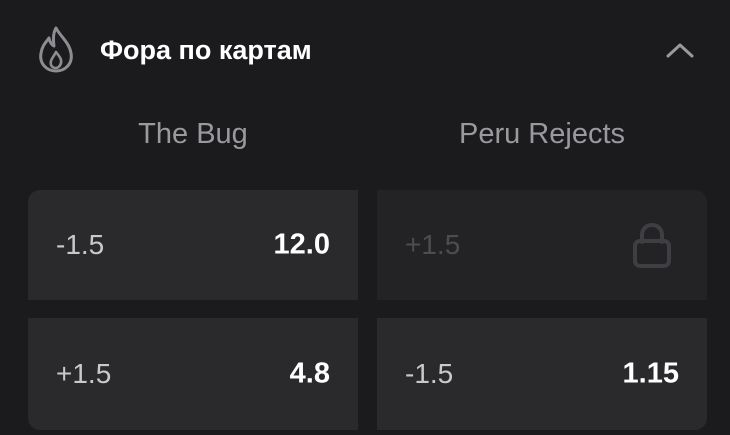 This screenshot has height=435, width=730. Describe the element at coordinates (193, 374) in the screenshot. I see `odd-cell-the-bug-plus-1-5: +1.5 4.8` at that location.